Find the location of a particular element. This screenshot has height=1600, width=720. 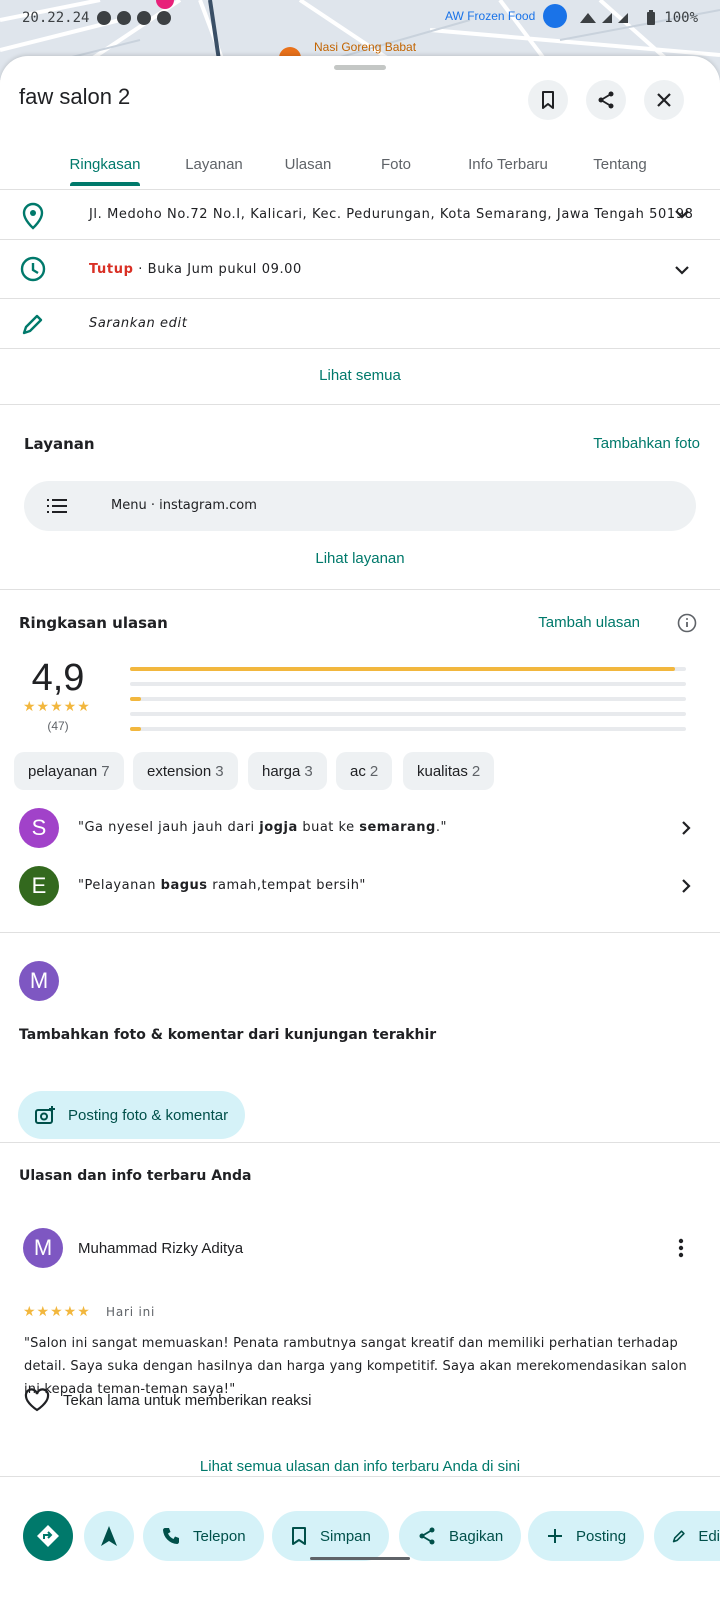

topic-chip-pelayanan: pelayanan 7 is located at coordinates (69, 771).